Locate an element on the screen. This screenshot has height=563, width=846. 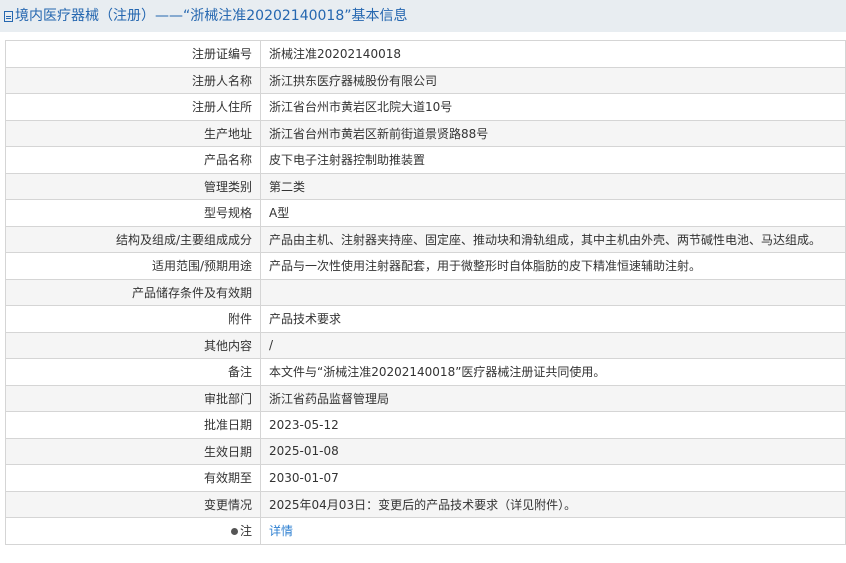
row-label: 结构及组成/主要组成成分 is located at coordinates (133, 239).